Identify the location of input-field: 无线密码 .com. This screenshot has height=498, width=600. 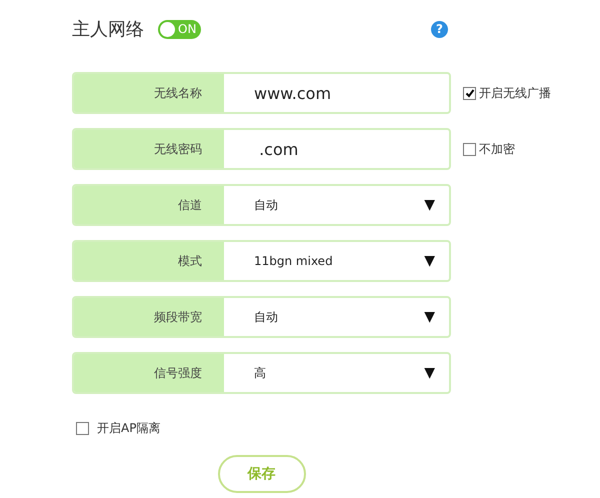
(261, 149).